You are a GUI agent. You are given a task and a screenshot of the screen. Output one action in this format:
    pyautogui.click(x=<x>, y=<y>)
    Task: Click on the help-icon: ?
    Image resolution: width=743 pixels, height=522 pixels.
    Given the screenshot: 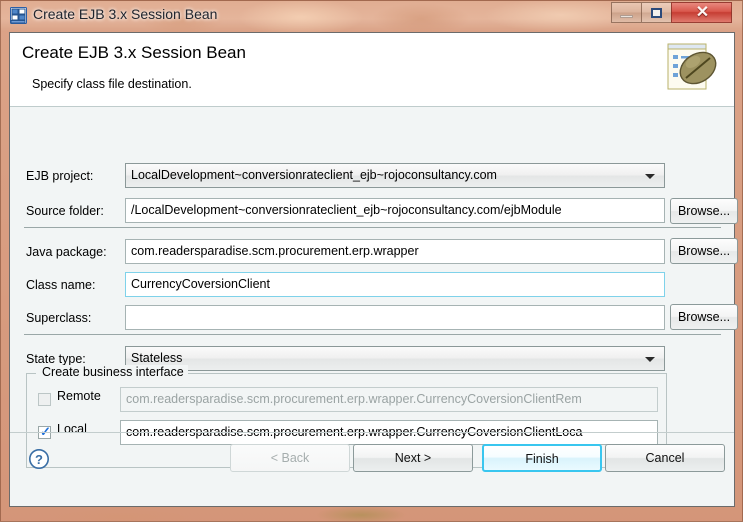 What is the action you would take?
    pyautogui.click(x=39, y=459)
    